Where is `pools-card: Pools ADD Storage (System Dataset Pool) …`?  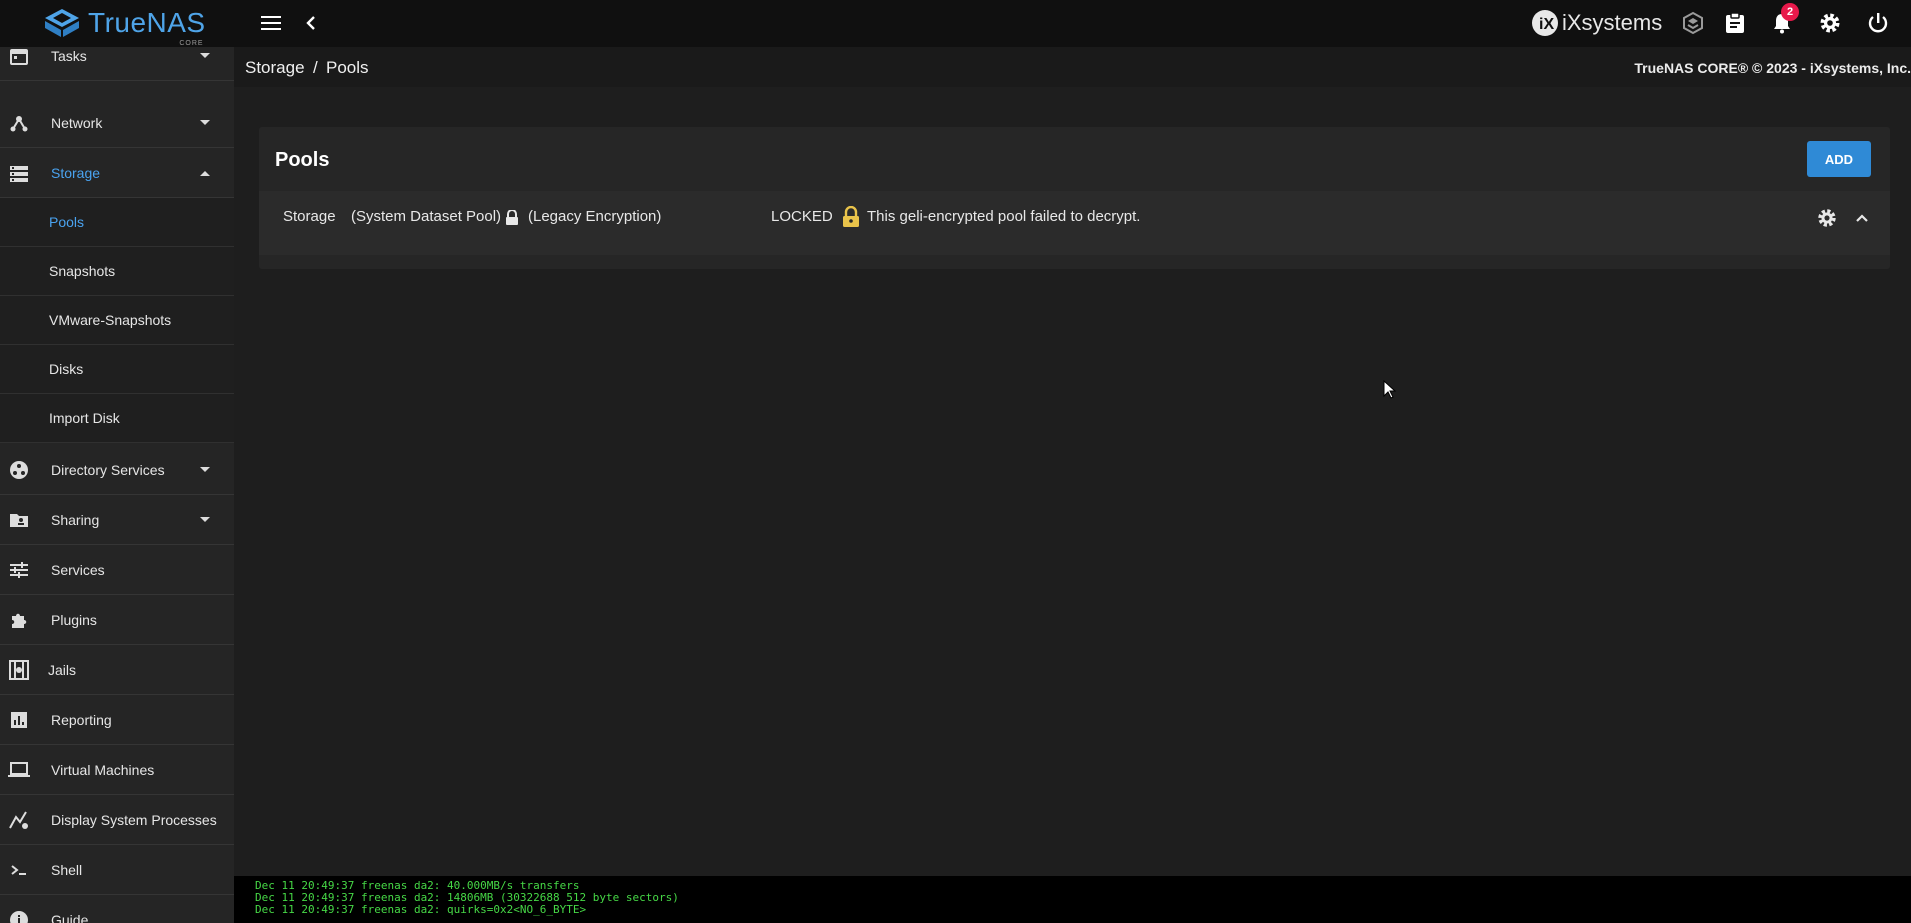 pools-card: Pools ADD Storage (System Dataset Pool) … is located at coordinates (1074, 198).